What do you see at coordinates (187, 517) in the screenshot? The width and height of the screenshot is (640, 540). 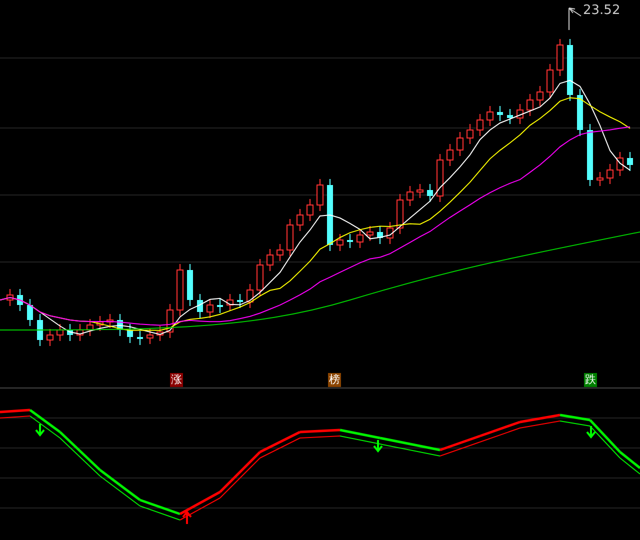 I see `up-arrow-icon` at bounding box center [187, 517].